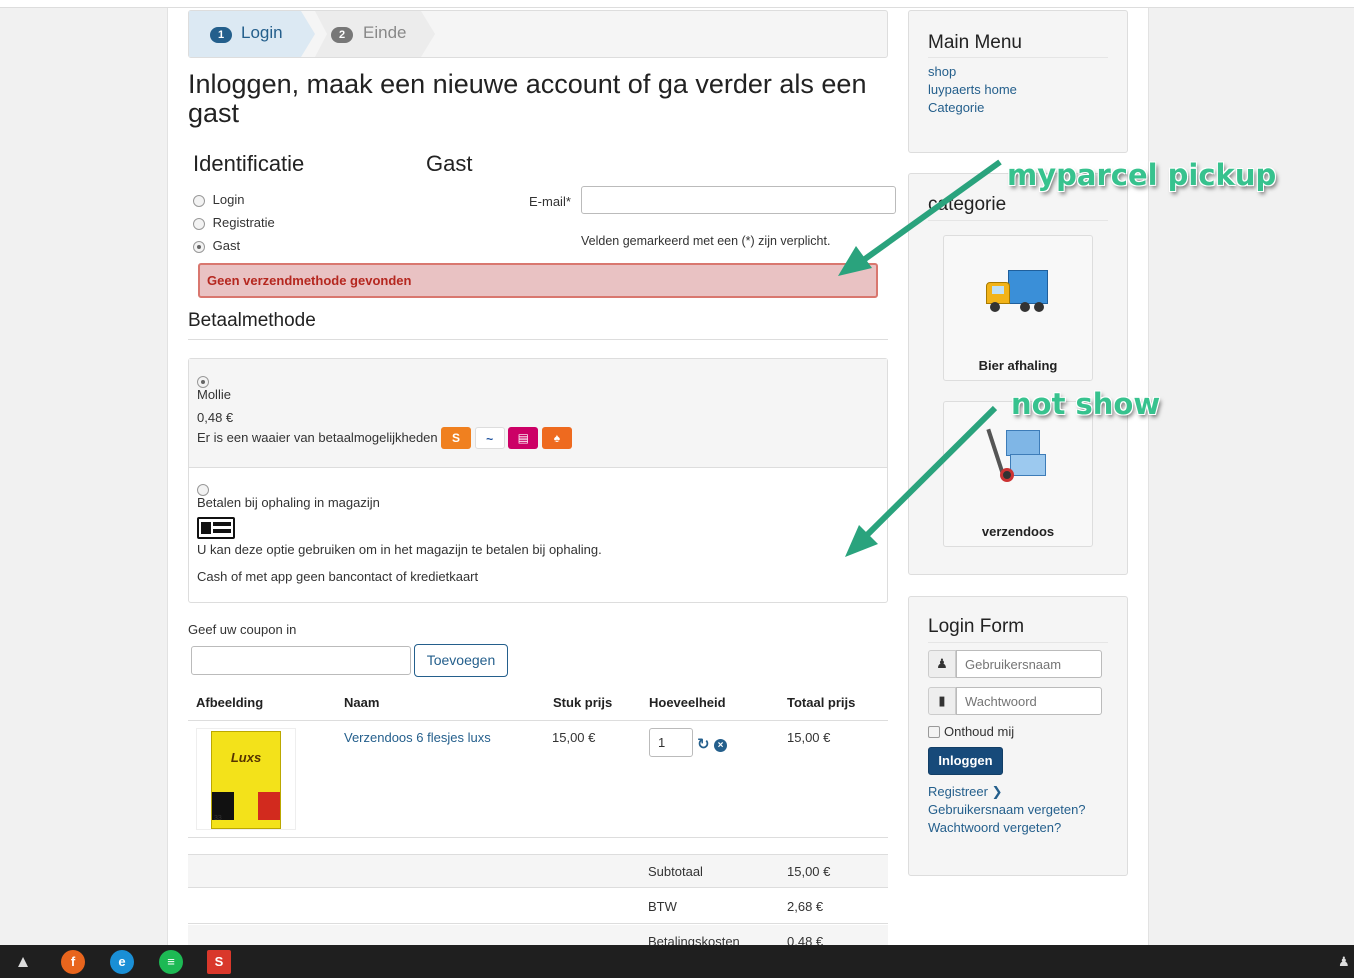  I want to click on app-s-icon: S, so click(219, 962).